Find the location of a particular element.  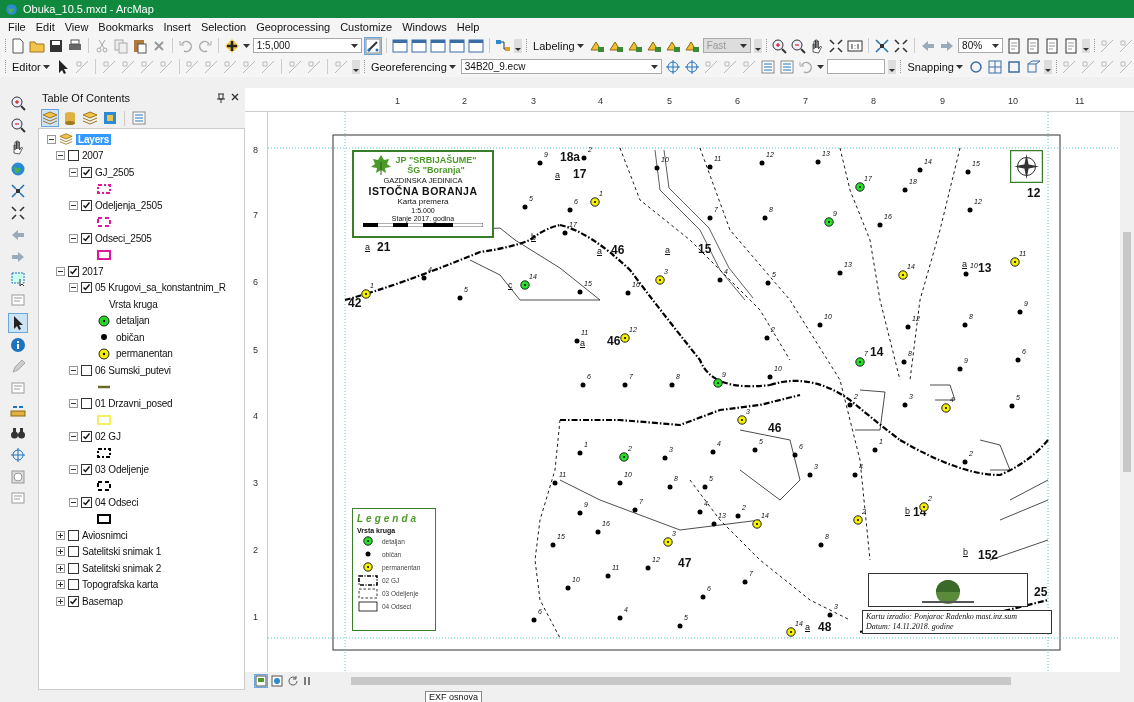

scale-combo: 1:5,000 is located at coordinates (307, 45).